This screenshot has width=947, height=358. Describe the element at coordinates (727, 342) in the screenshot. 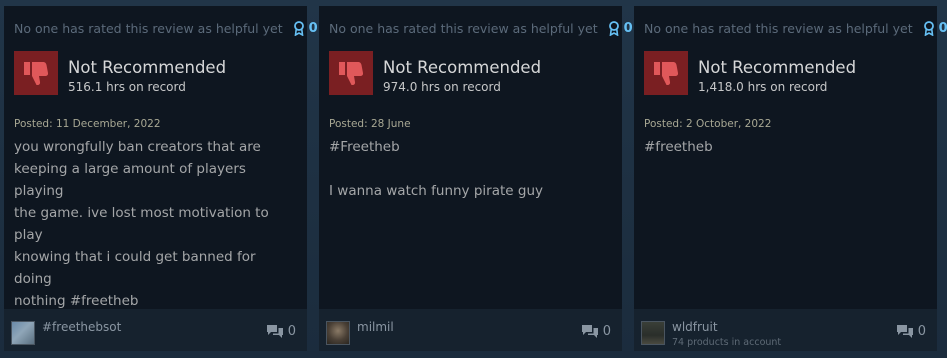

I see `products-count: 74 products in account` at that location.